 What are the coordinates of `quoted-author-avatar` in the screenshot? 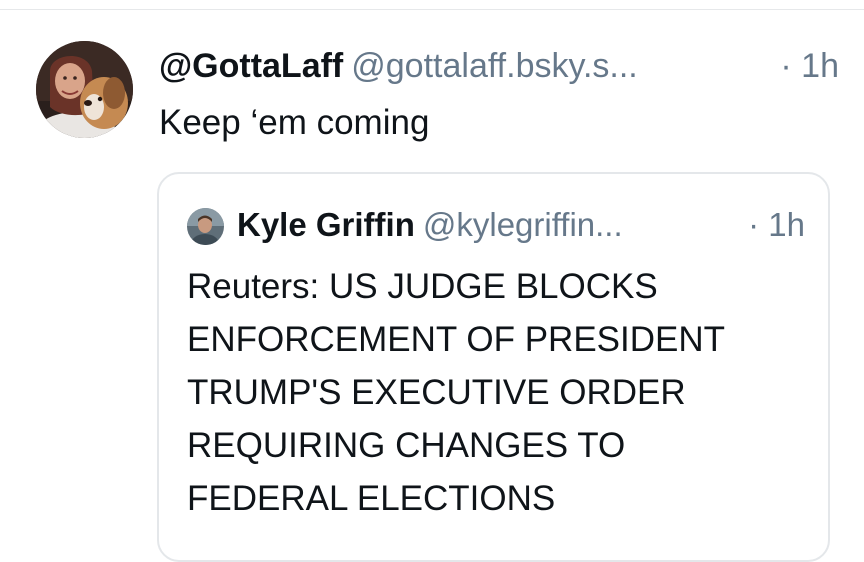 It's located at (205, 226).